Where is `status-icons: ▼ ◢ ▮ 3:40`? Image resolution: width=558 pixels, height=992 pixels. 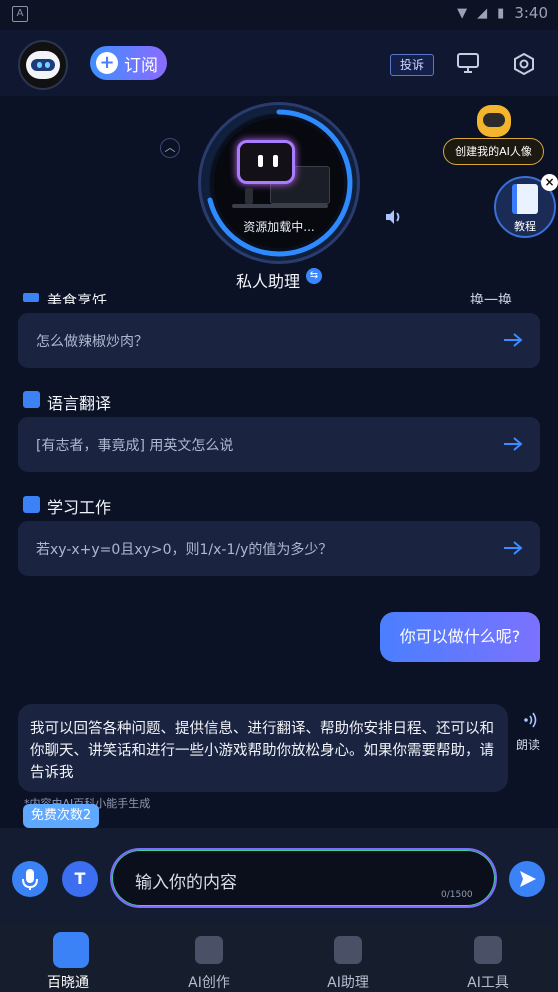 status-icons: ▼ ◢ ▮ 3:40 is located at coordinates (502, 13).